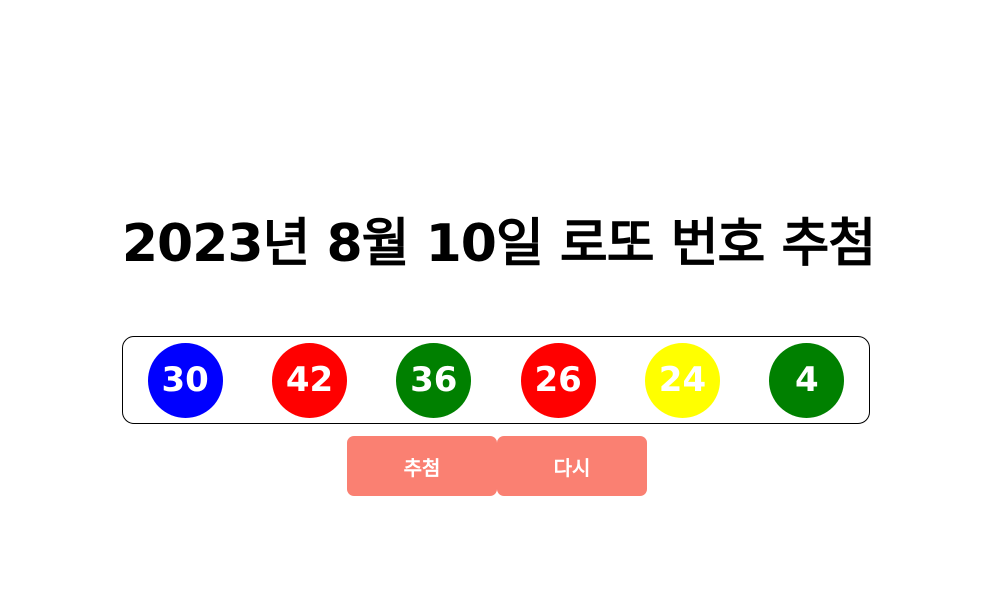  What do you see at coordinates (572, 466) in the screenshot?
I see `reset-button: 다시` at bounding box center [572, 466].